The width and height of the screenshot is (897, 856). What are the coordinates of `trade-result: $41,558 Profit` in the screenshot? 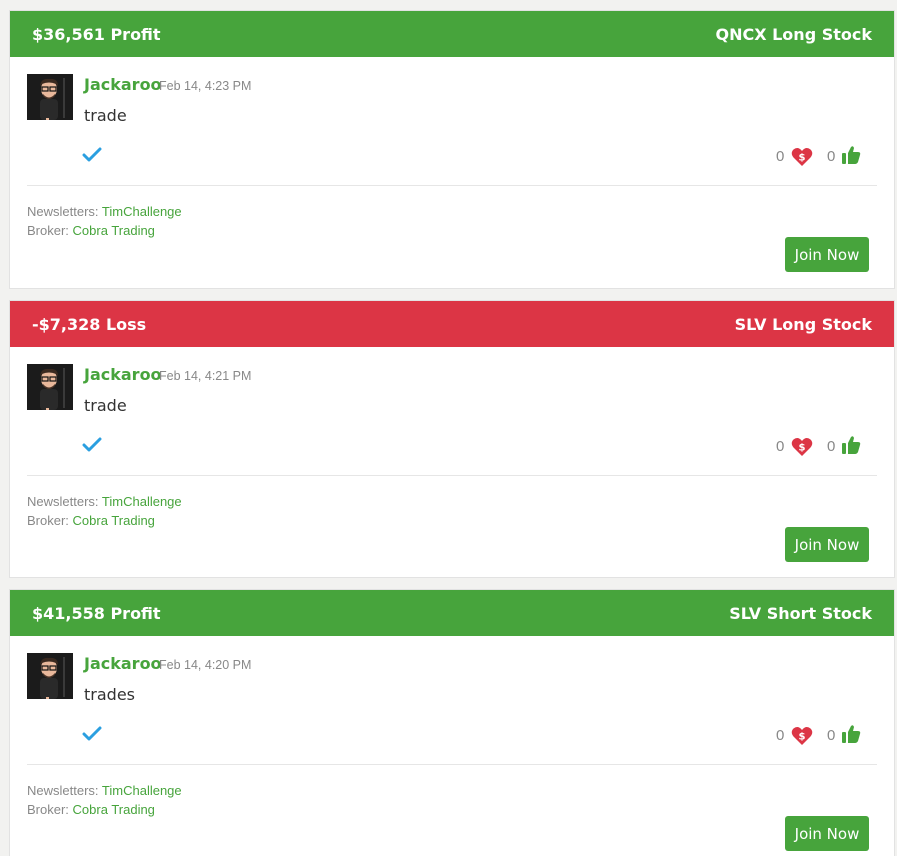 It's located at (96, 613).